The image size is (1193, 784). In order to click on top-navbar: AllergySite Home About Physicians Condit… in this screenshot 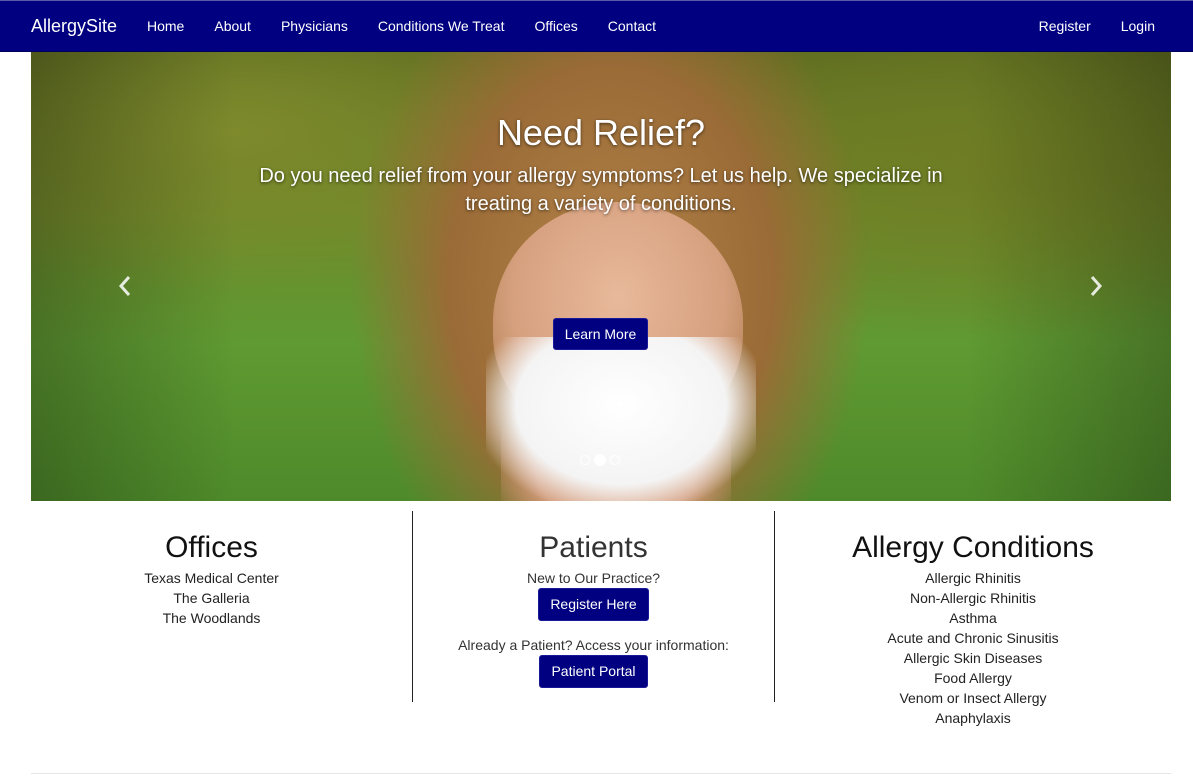, I will do `click(596, 26)`.